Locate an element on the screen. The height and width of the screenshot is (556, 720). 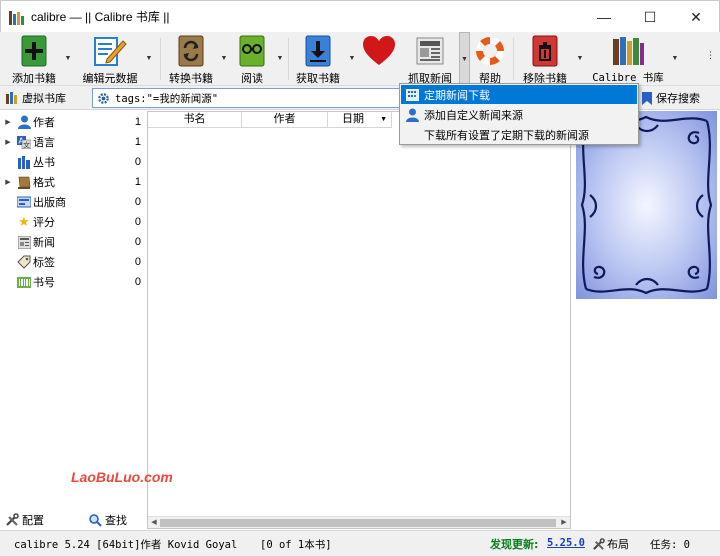
scroll-right-icon: ▶ is located at coordinates (564, 523).